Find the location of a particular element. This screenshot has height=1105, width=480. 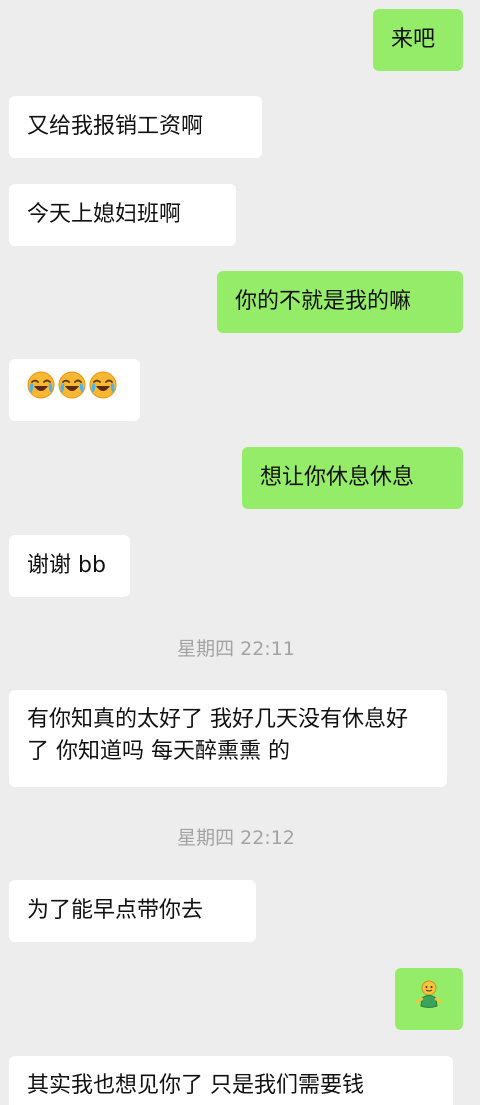

message-text: 谢谢 bb is located at coordinates (66, 565).